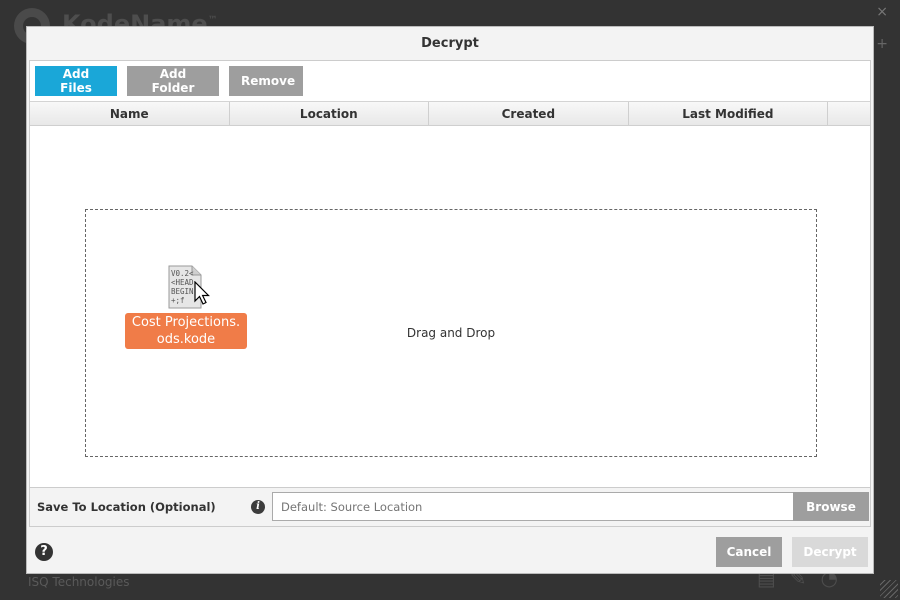 This screenshot has height=600, width=900. Describe the element at coordinates (202, 293) in the screenshot. I see `mouse-cursor-icon` at that location.